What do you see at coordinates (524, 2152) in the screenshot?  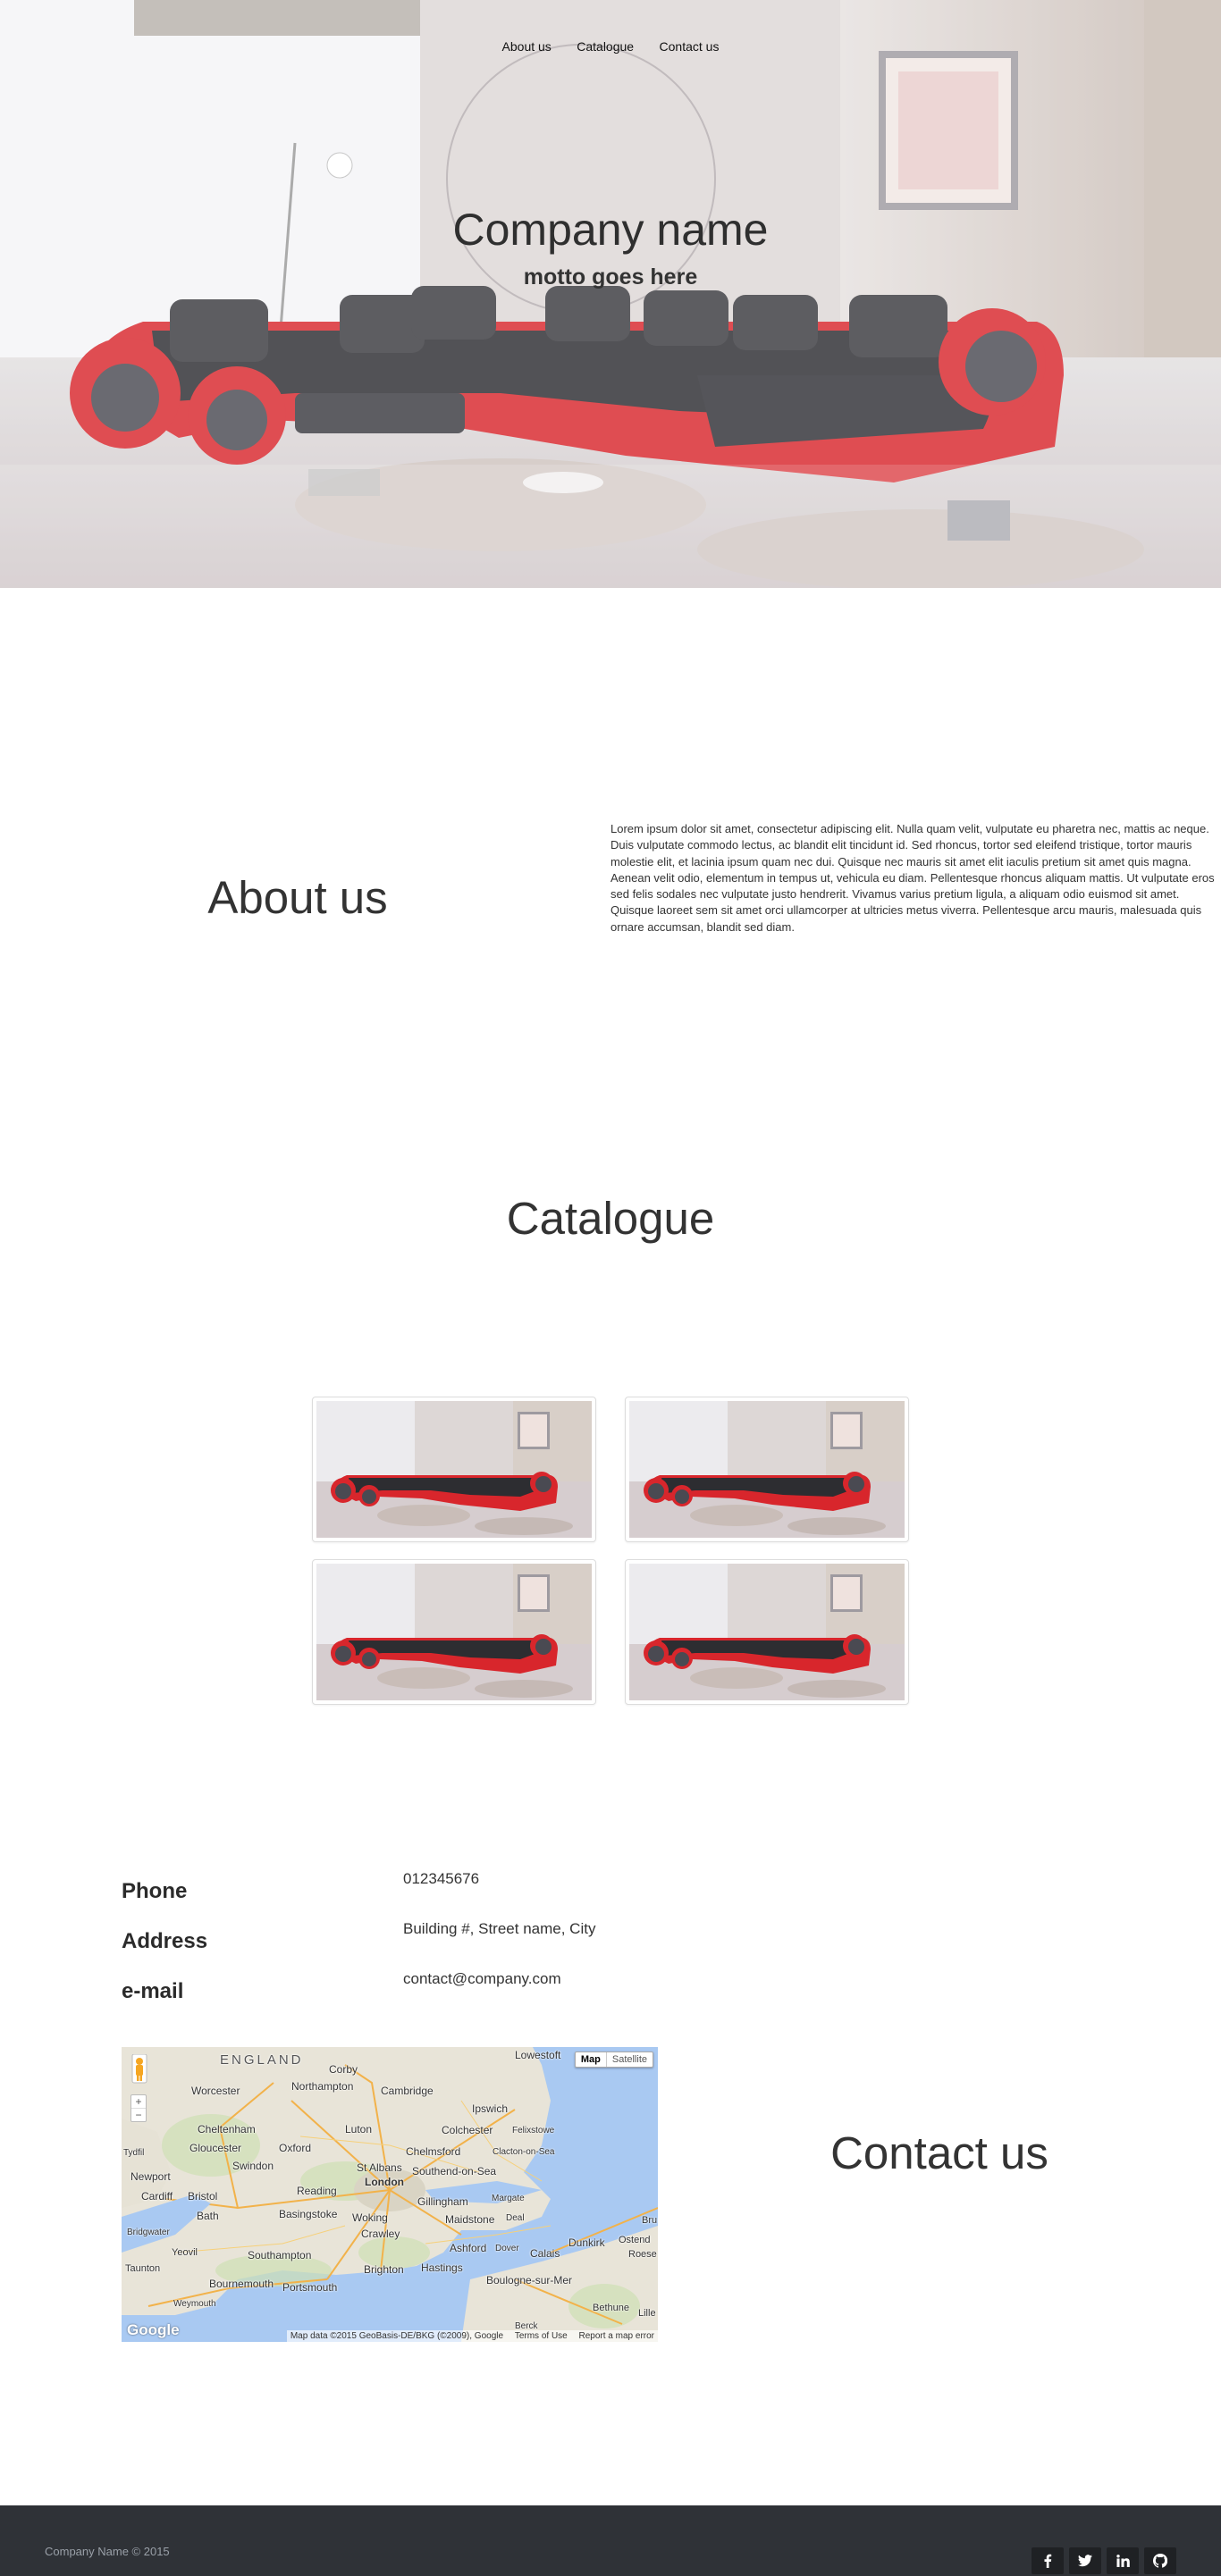 I see `map-label-place: Clacton-on-Sea` at bounding box center [524, 2152].